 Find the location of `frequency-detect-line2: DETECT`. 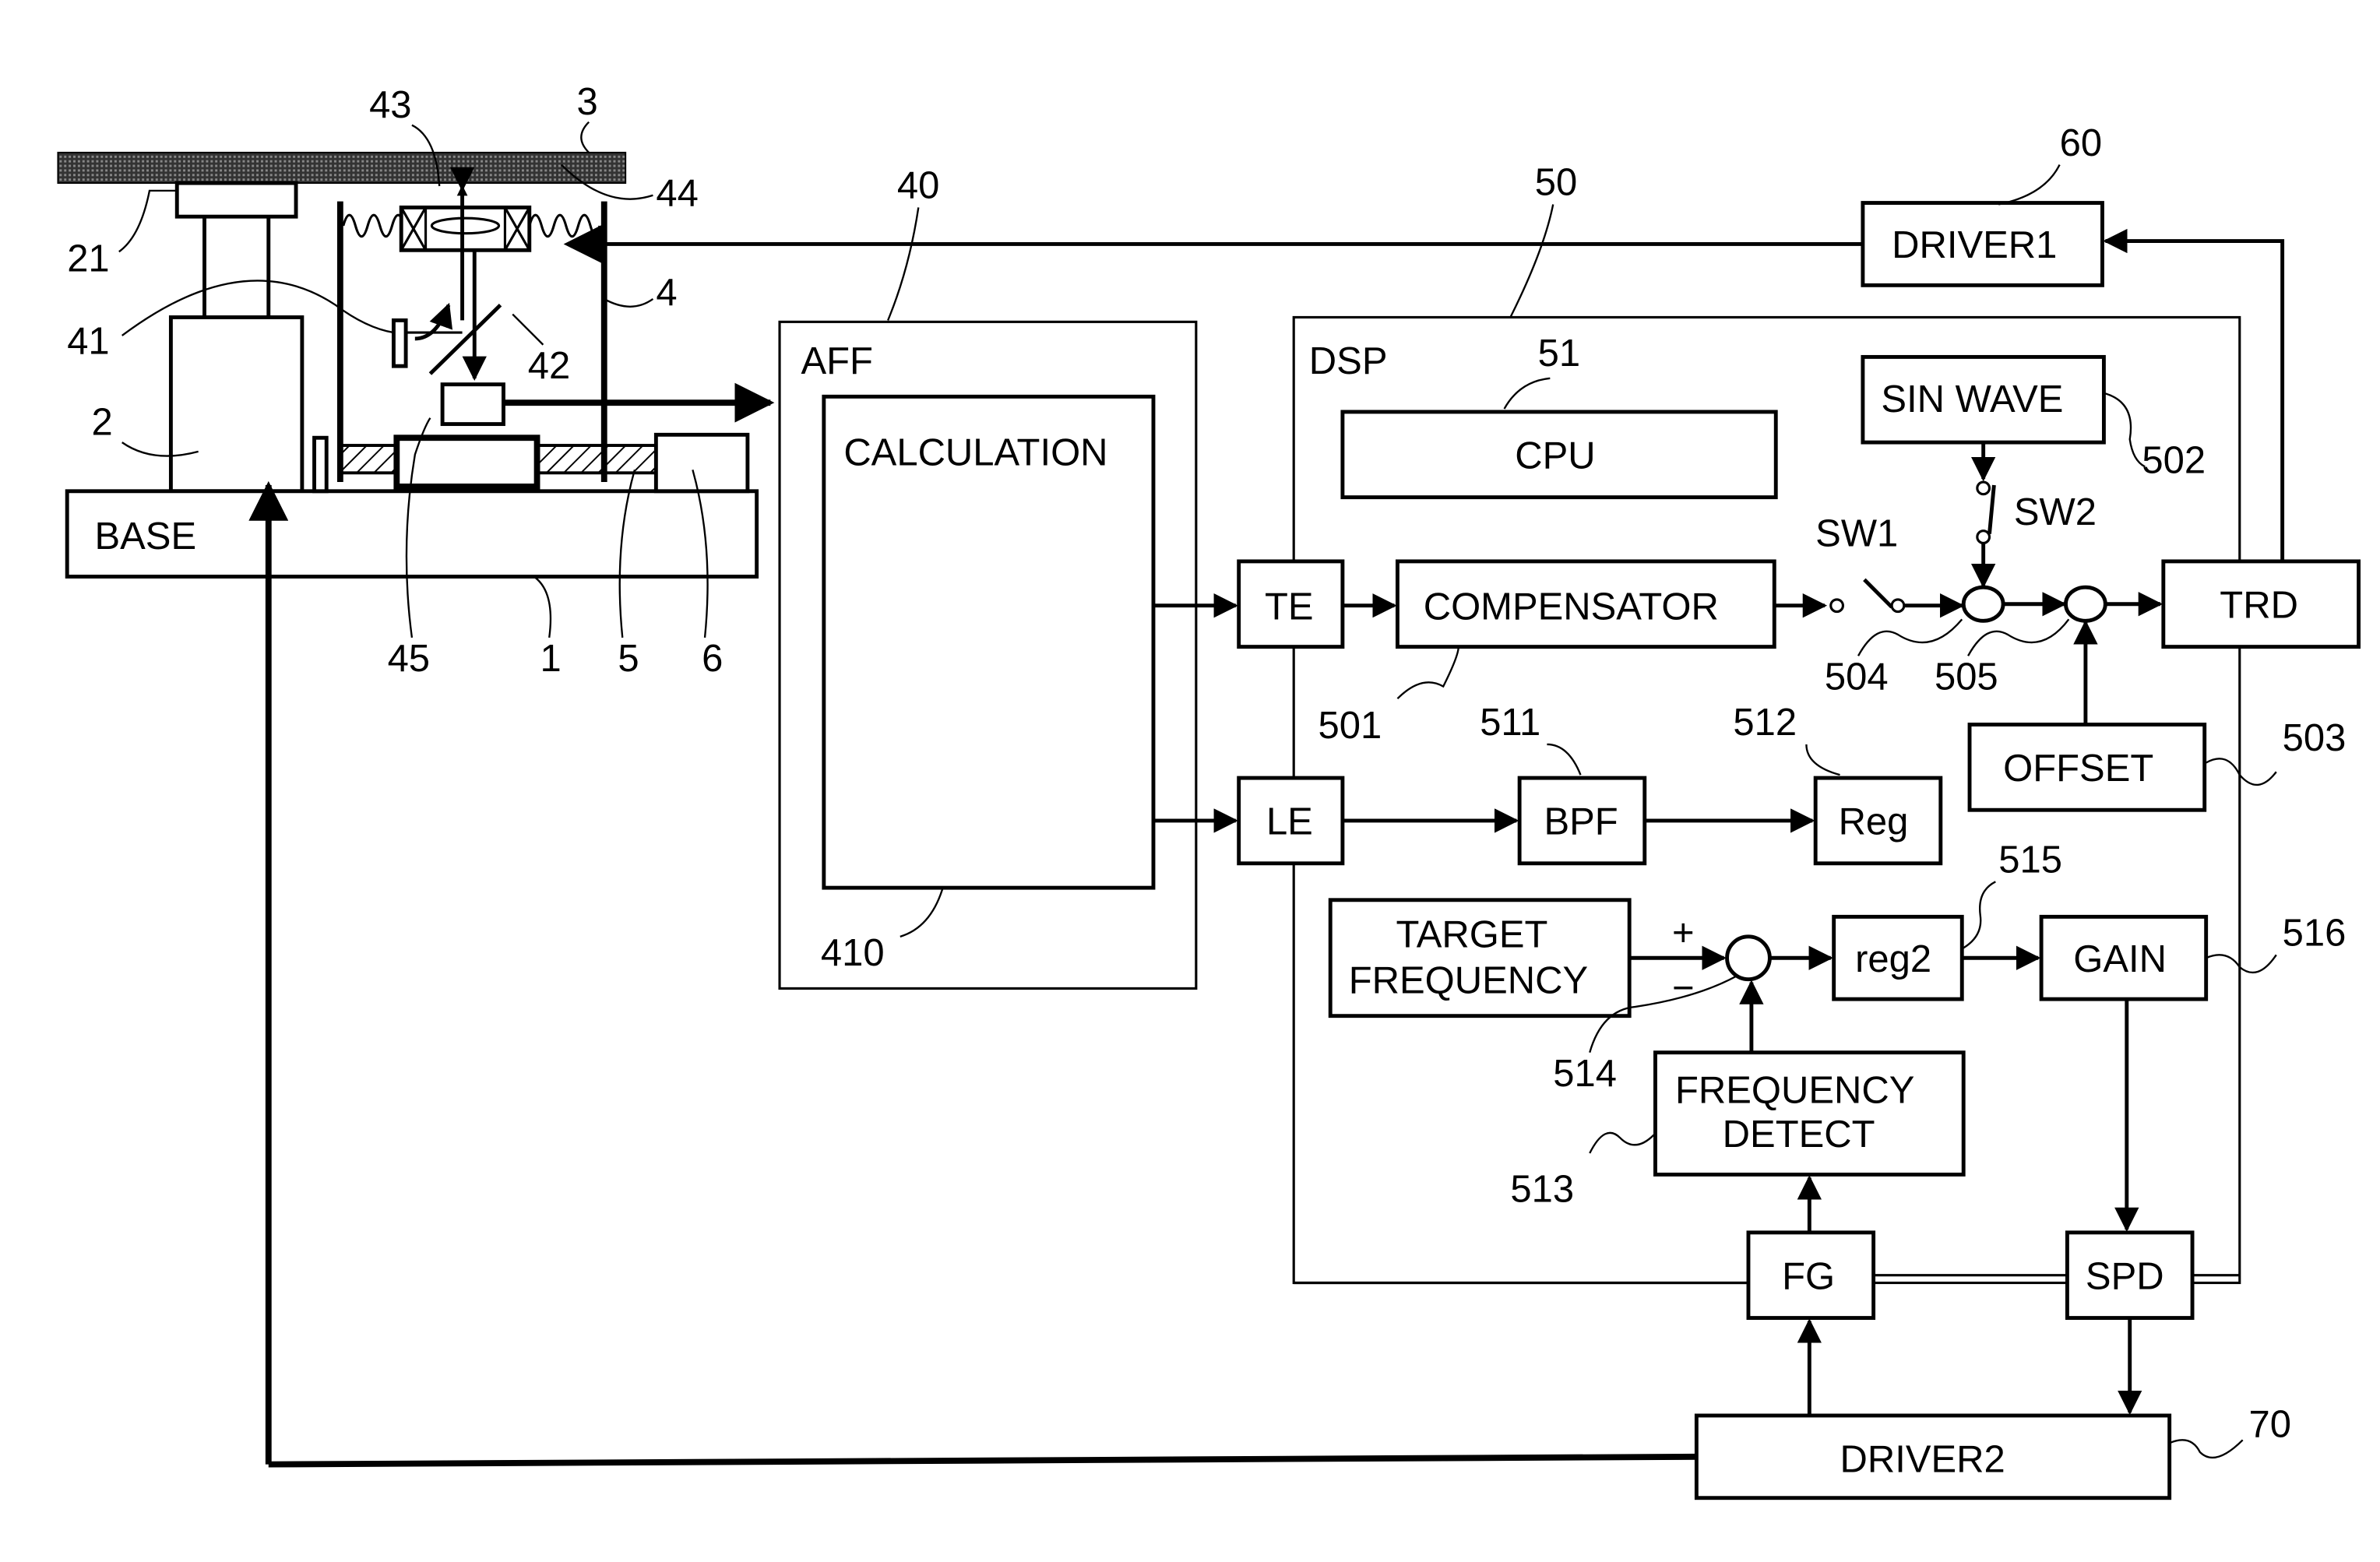

frequency-detect-line2: DETECT is located at coordinates (1799, 1134).